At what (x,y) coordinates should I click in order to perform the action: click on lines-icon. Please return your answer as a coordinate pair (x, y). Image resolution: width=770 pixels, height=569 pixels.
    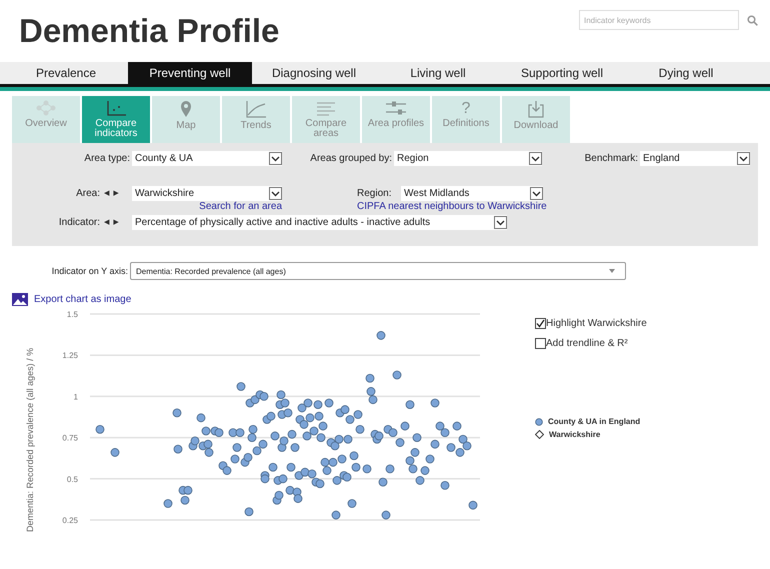
    Looking at the image, I should click on (326, 108).